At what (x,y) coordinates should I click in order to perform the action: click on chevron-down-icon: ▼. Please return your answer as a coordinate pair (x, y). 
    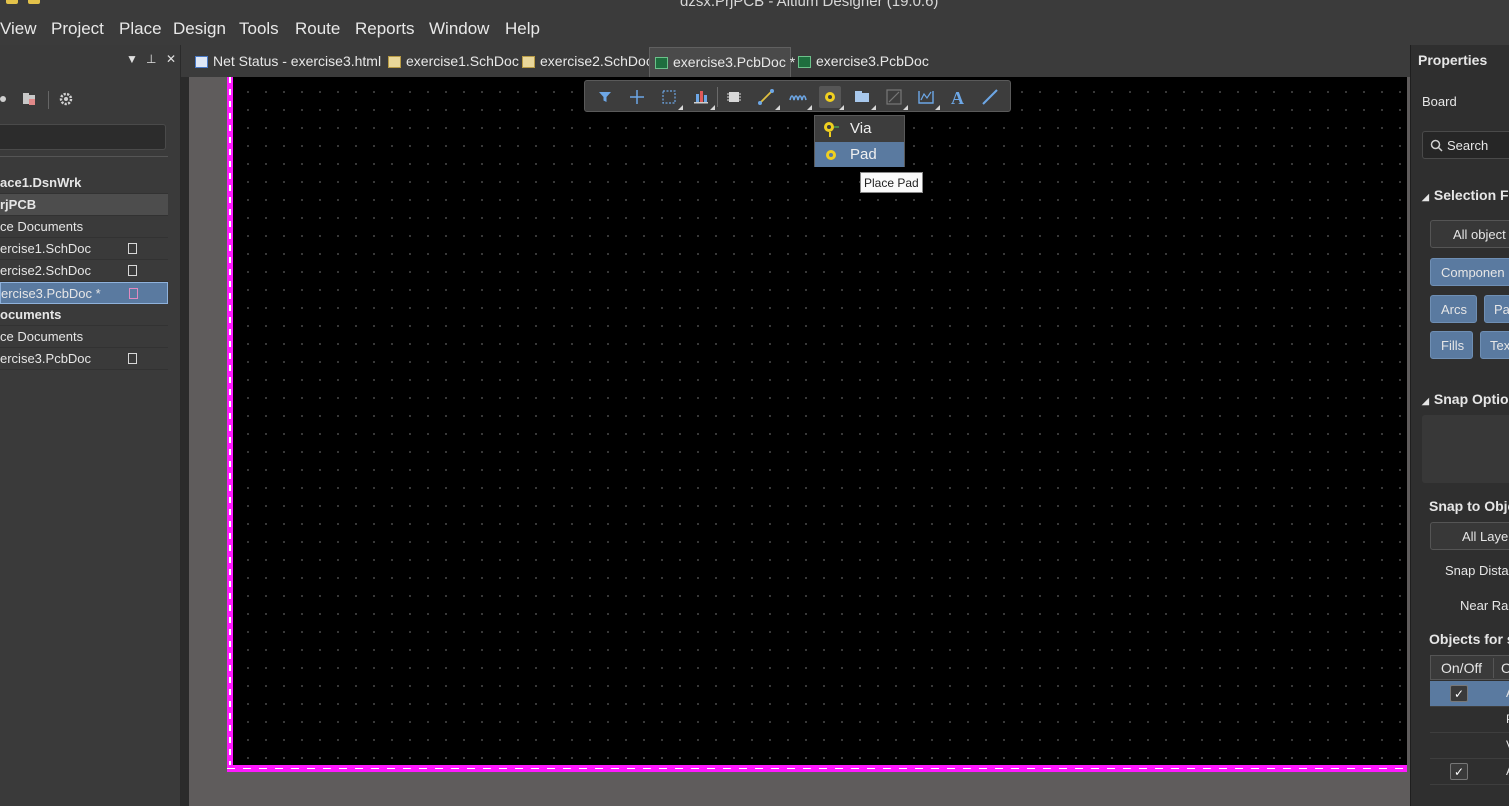
    Looking at the image, I should click on (132, 59).